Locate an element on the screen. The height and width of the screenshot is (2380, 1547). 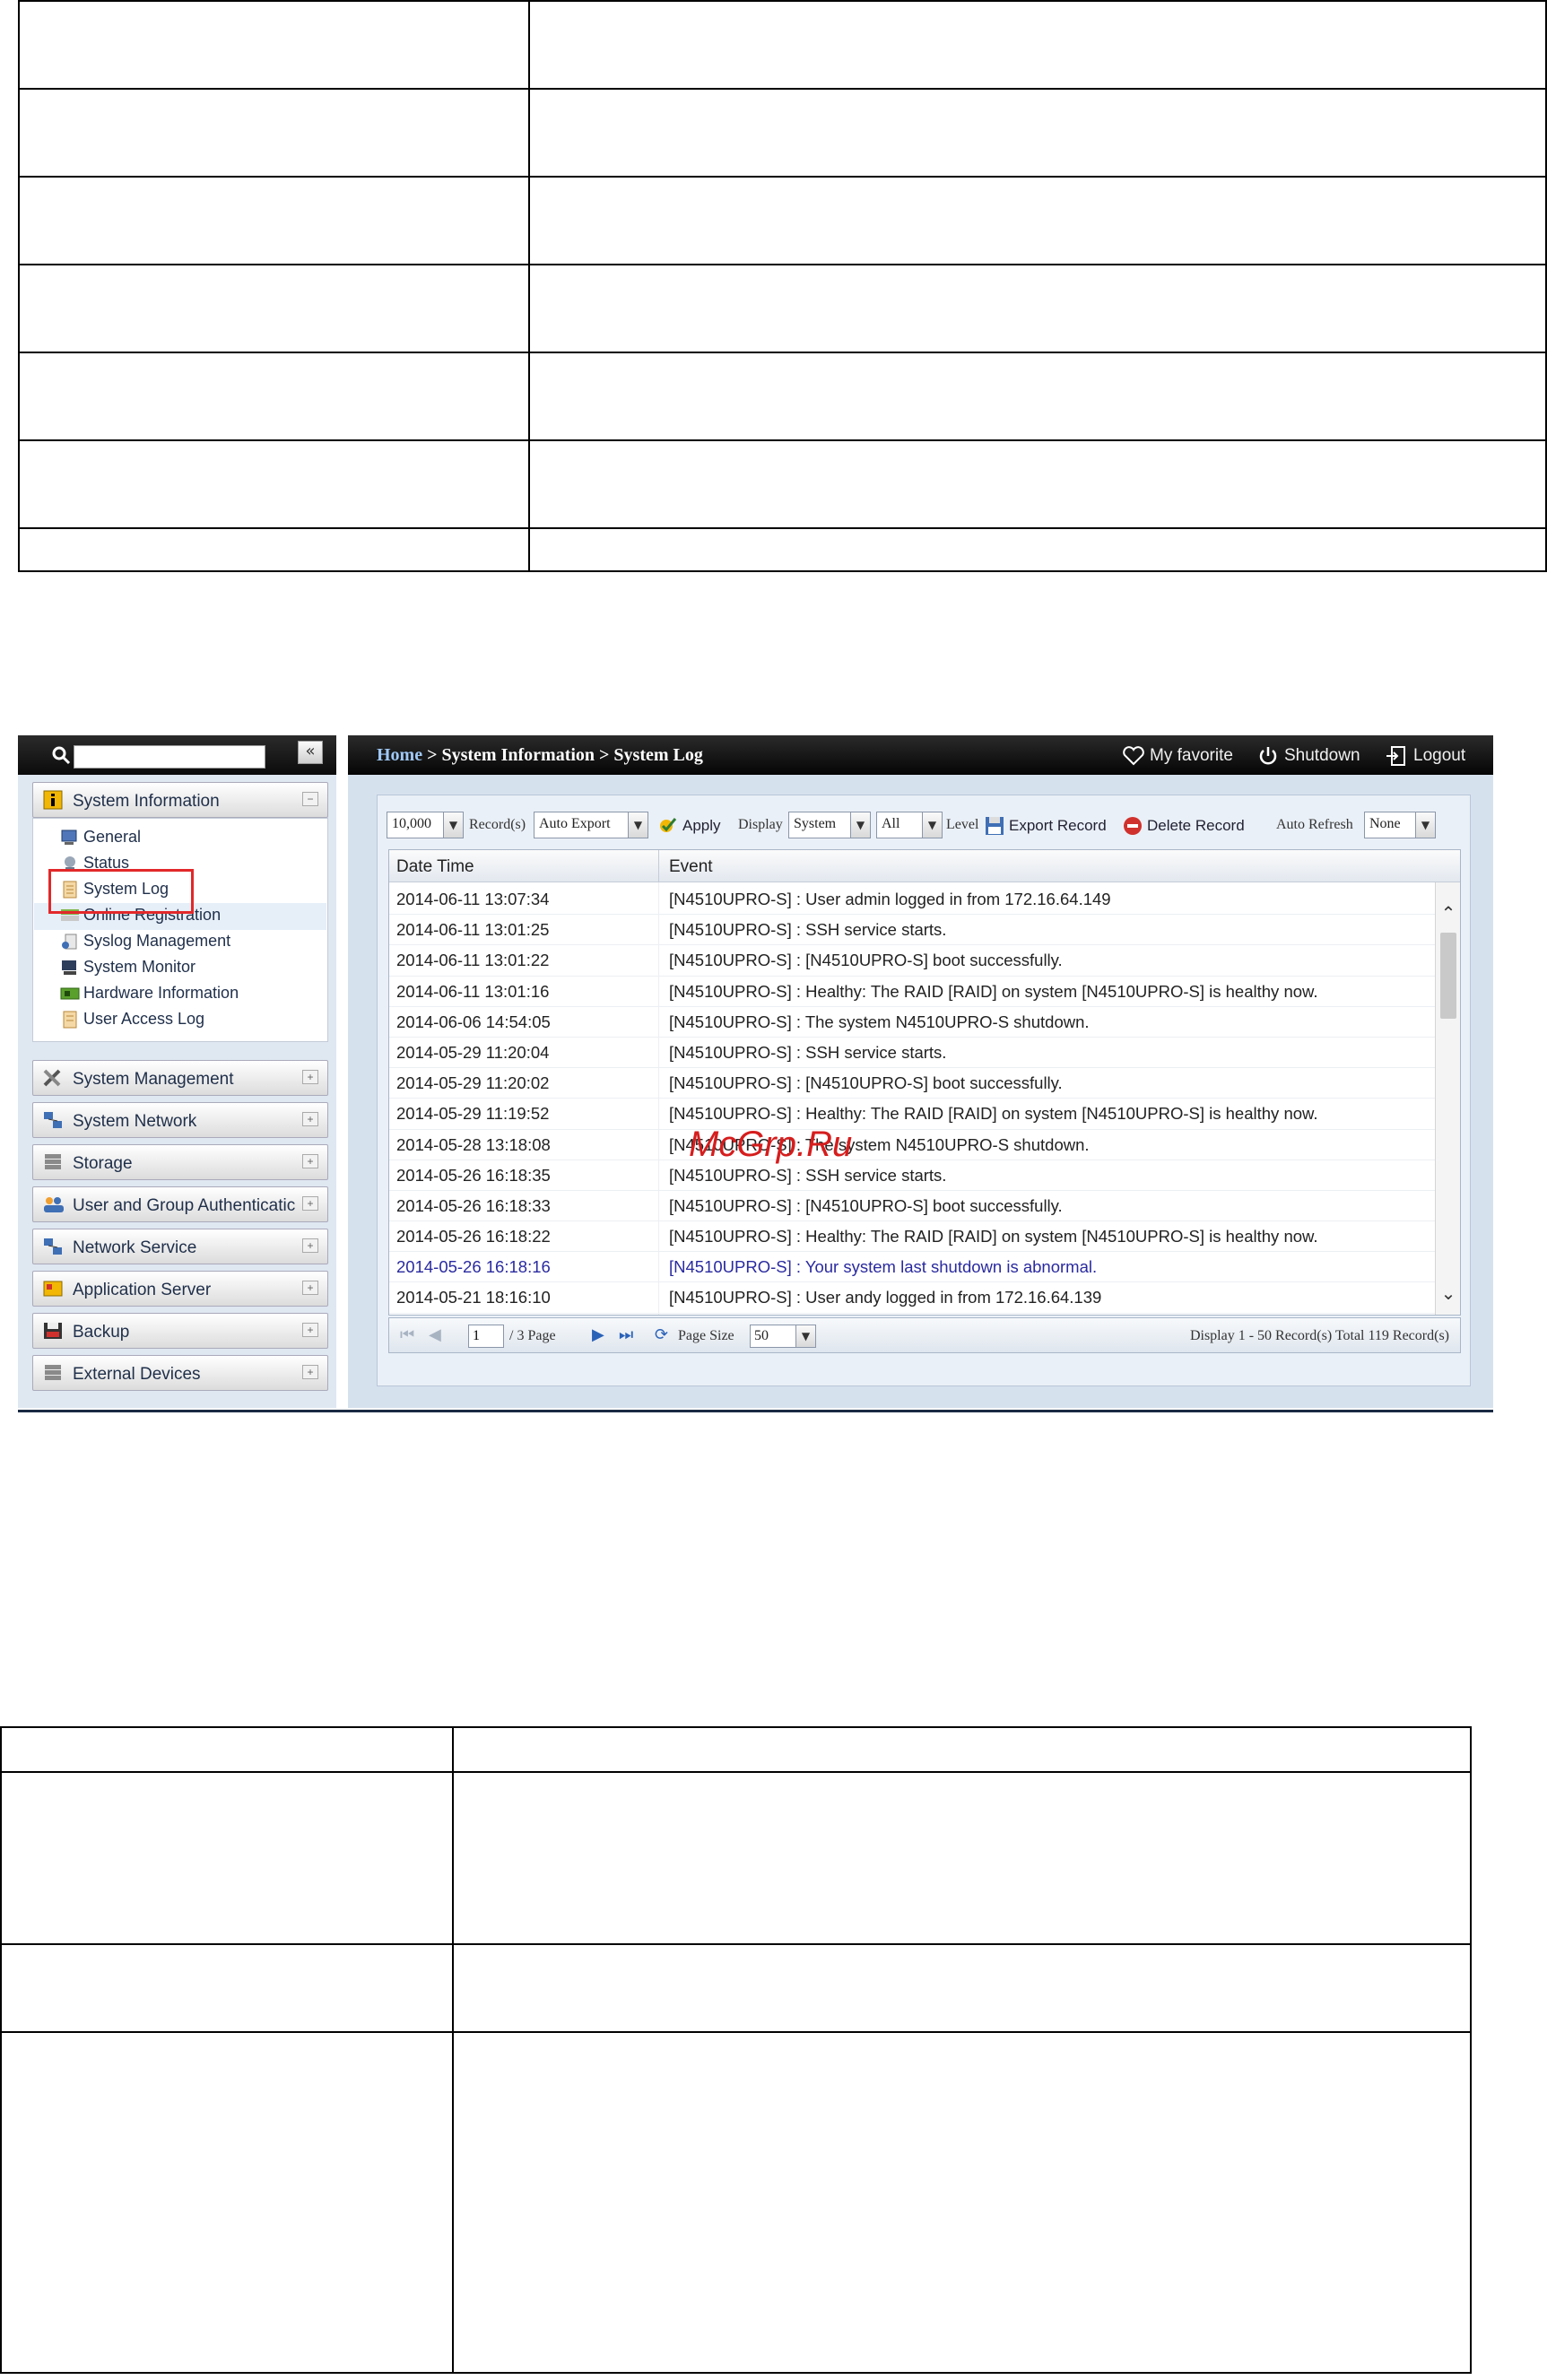
section-label: Backup is located at coordinates (102, 1332).